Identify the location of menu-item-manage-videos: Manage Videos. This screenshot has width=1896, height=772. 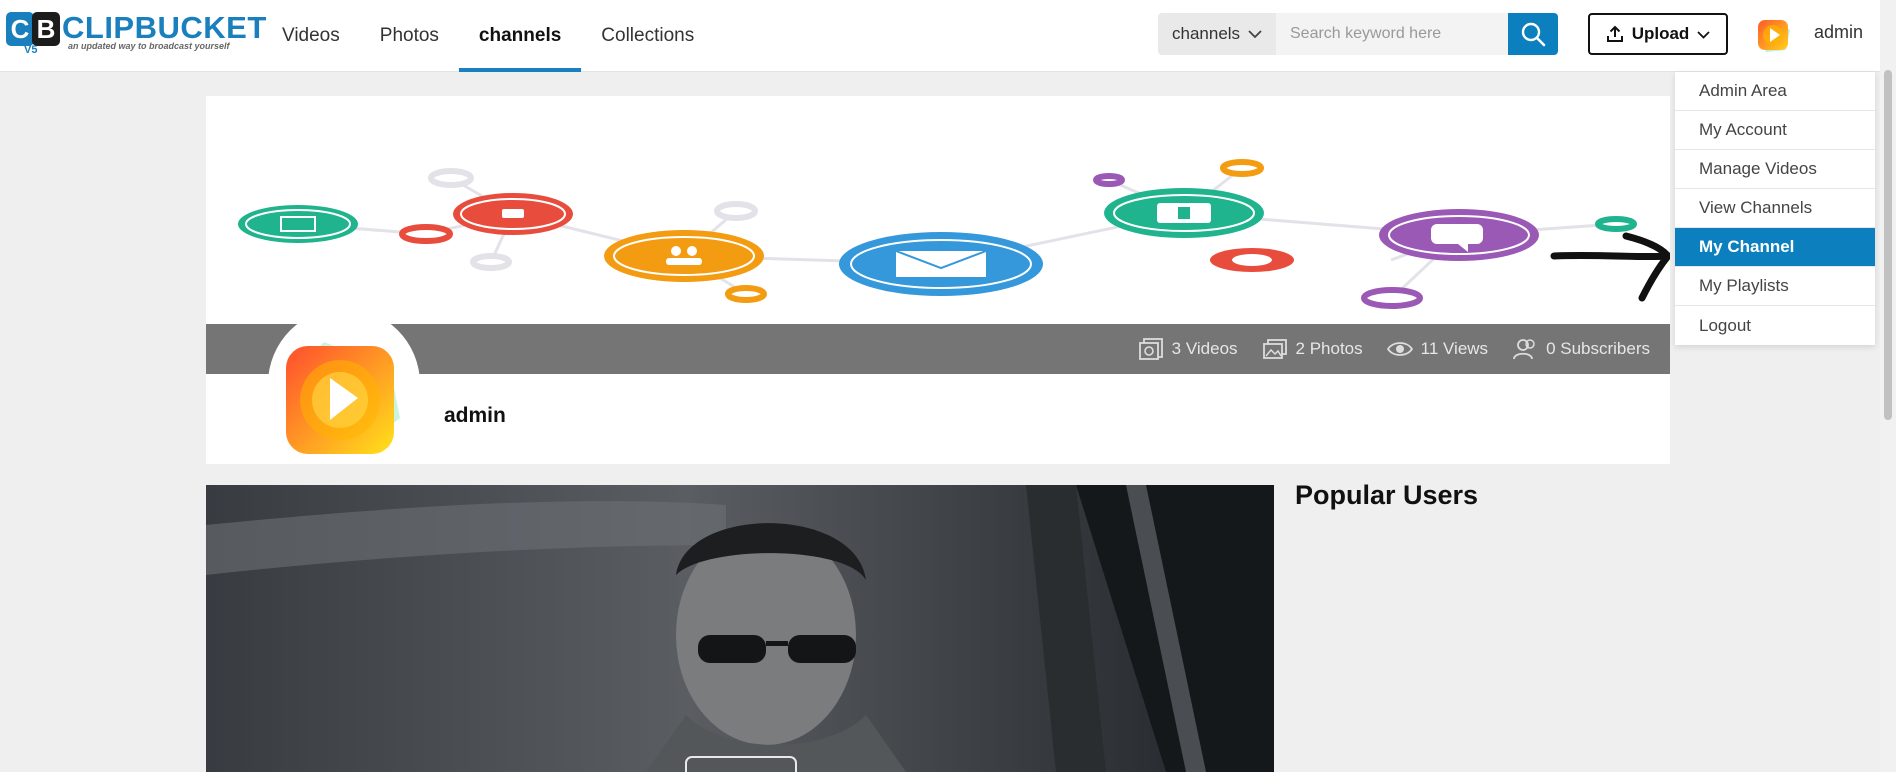
(1775, 169).